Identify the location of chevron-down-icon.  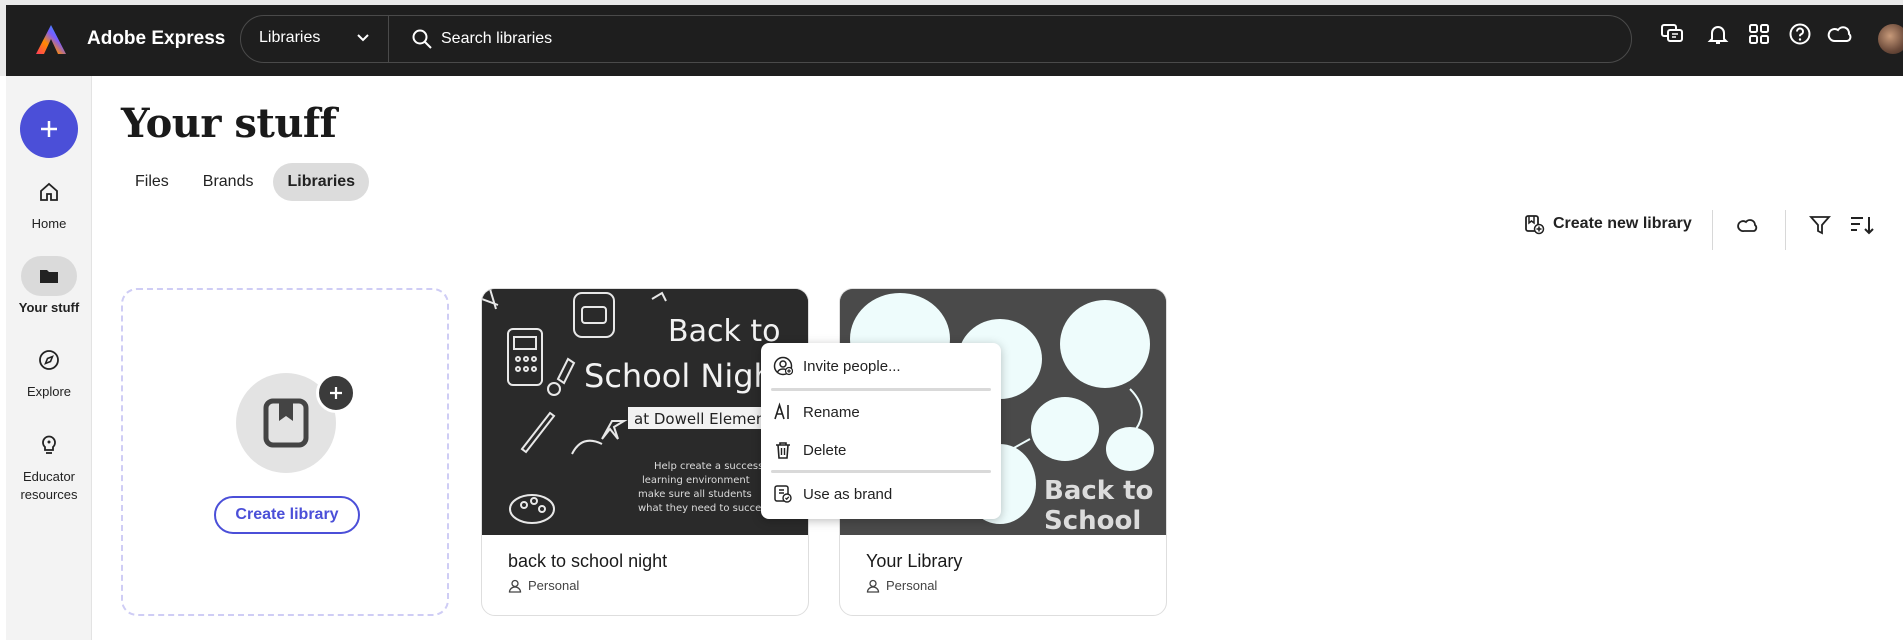
(363, 38).